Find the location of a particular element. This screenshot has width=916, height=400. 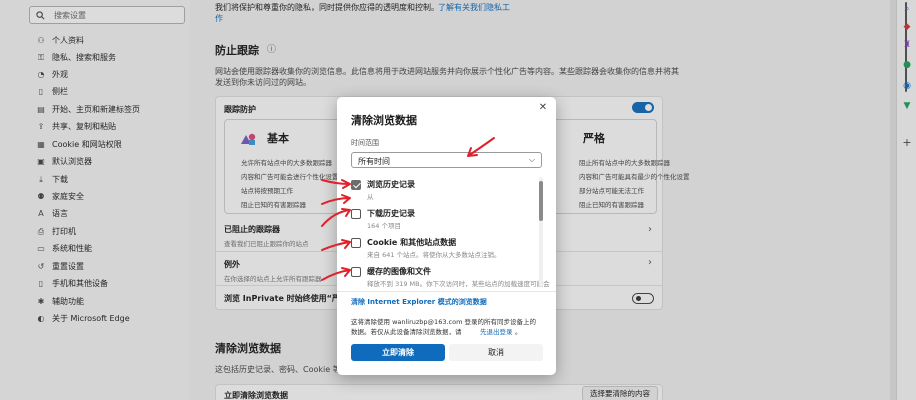

cookies-sub: 来自 641 个站点。将使你从大多数站点注销。 is located at coordinates (434, 255).